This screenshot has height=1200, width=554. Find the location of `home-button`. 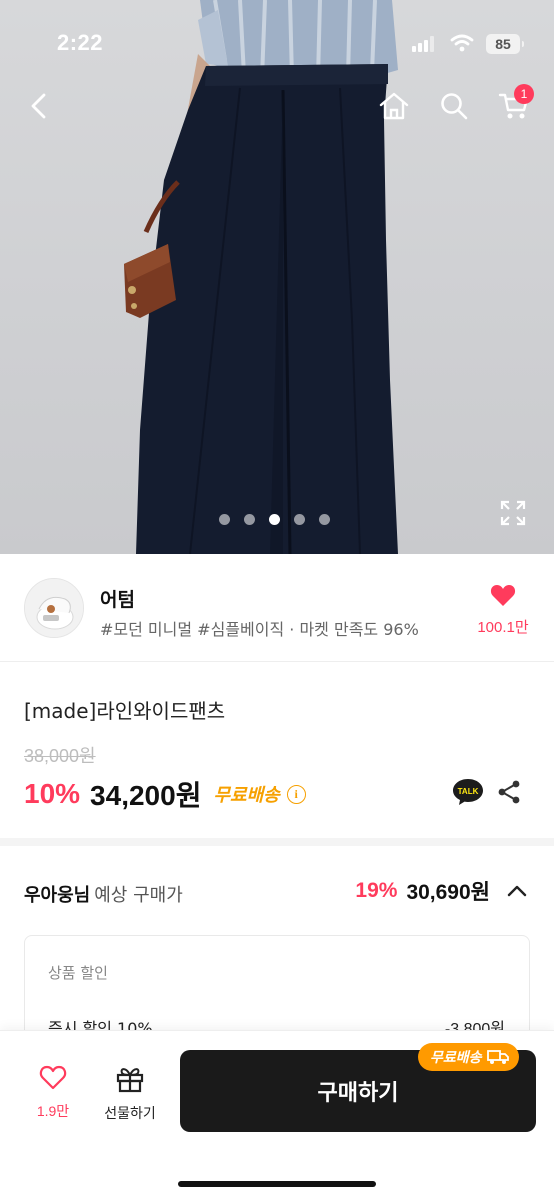

home-button is located at coordinates (394, 106).